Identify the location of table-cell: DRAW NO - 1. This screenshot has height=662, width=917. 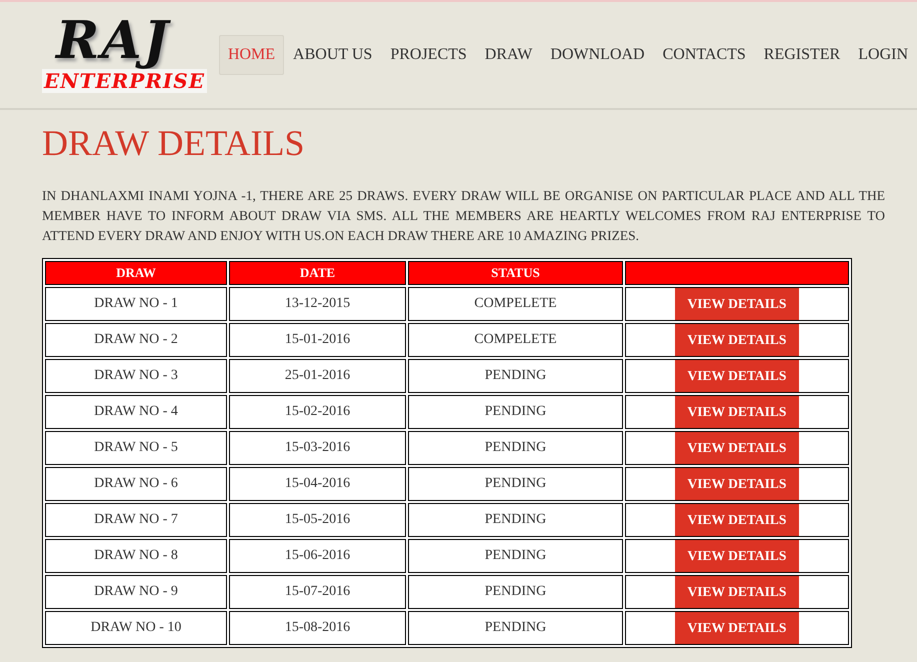
(136, 304).